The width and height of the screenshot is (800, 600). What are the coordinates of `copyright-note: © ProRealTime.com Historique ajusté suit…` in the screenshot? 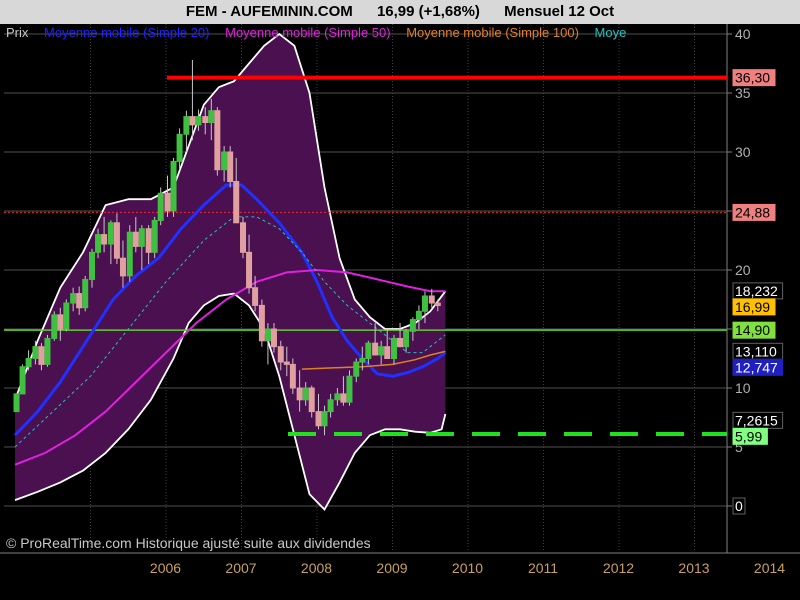 It's located at (188, 543).